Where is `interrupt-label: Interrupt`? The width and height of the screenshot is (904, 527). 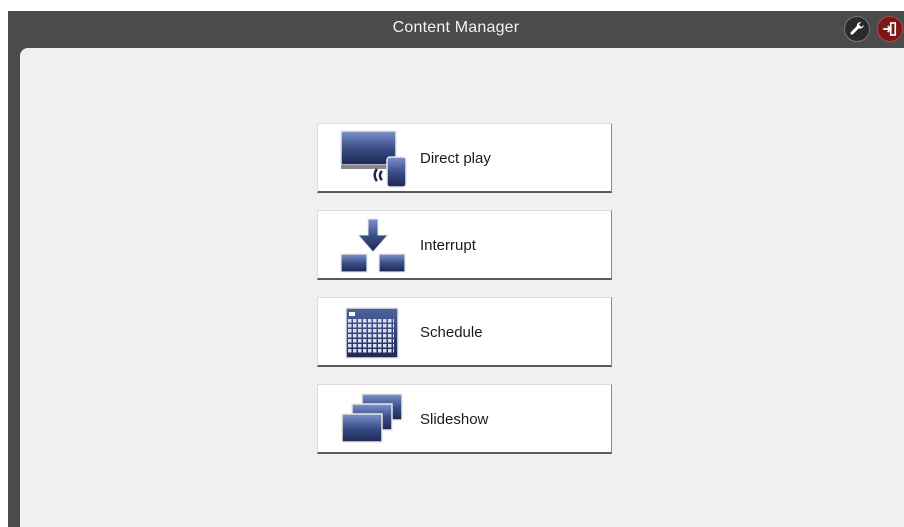 interrupt-label: Interrupt is located at coordinates (448, 245).